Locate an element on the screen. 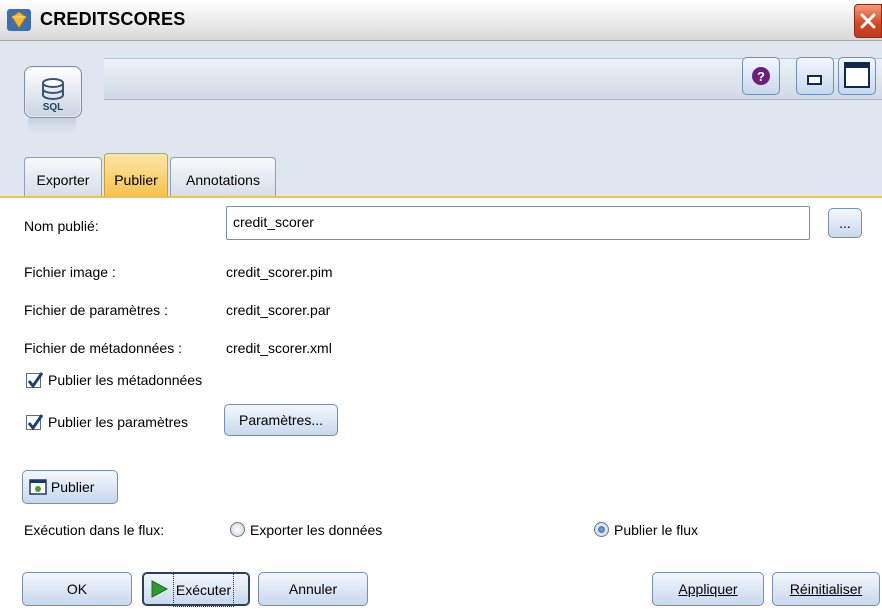  radio-export-data is located at coordinates (237, 529).